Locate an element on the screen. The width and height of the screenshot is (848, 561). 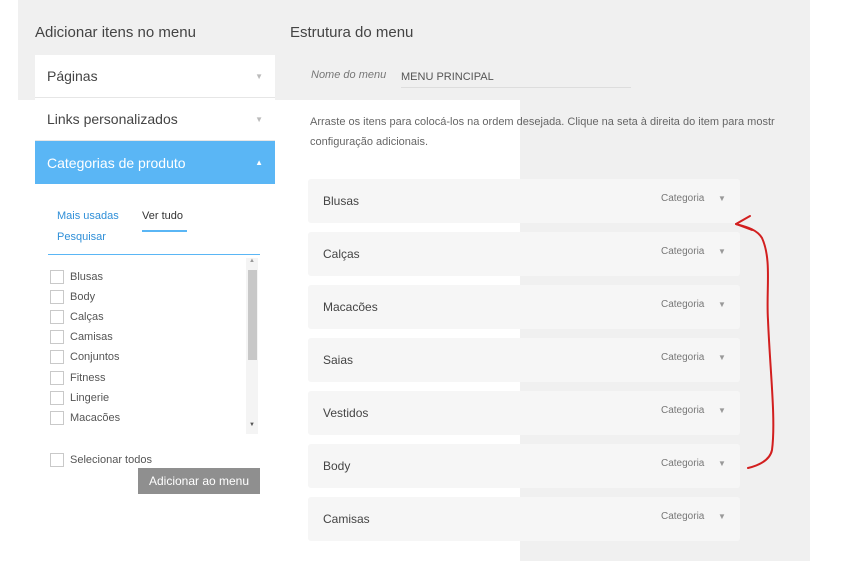
menu-name-bar: Nome do menu is located at coordinates (550, 77).